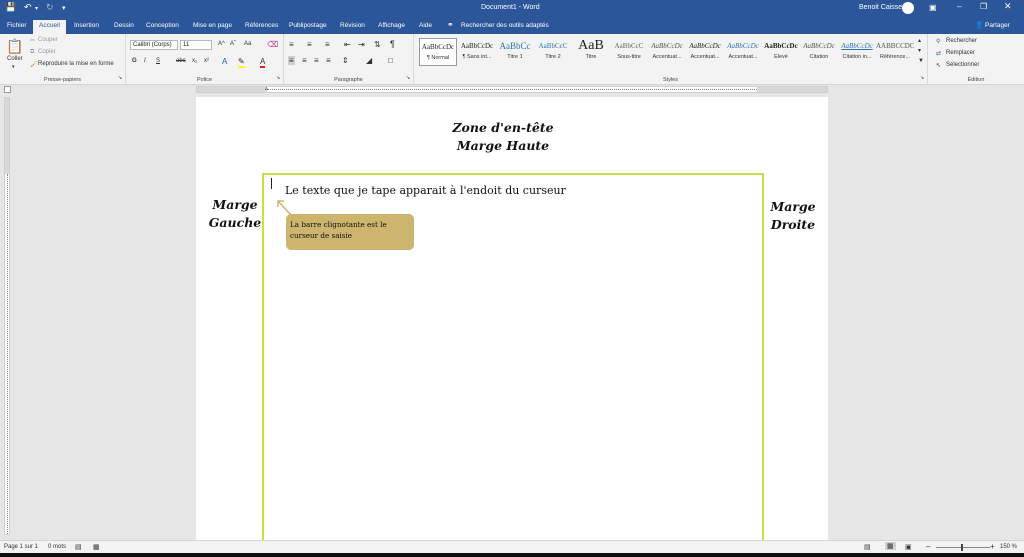 The height and width of the screenshot is (557, 1024). What do you see at coordinates (17, 25) in the screenshot?
I see `tab-fichier: Fichier` at bounding box center [17, 25].